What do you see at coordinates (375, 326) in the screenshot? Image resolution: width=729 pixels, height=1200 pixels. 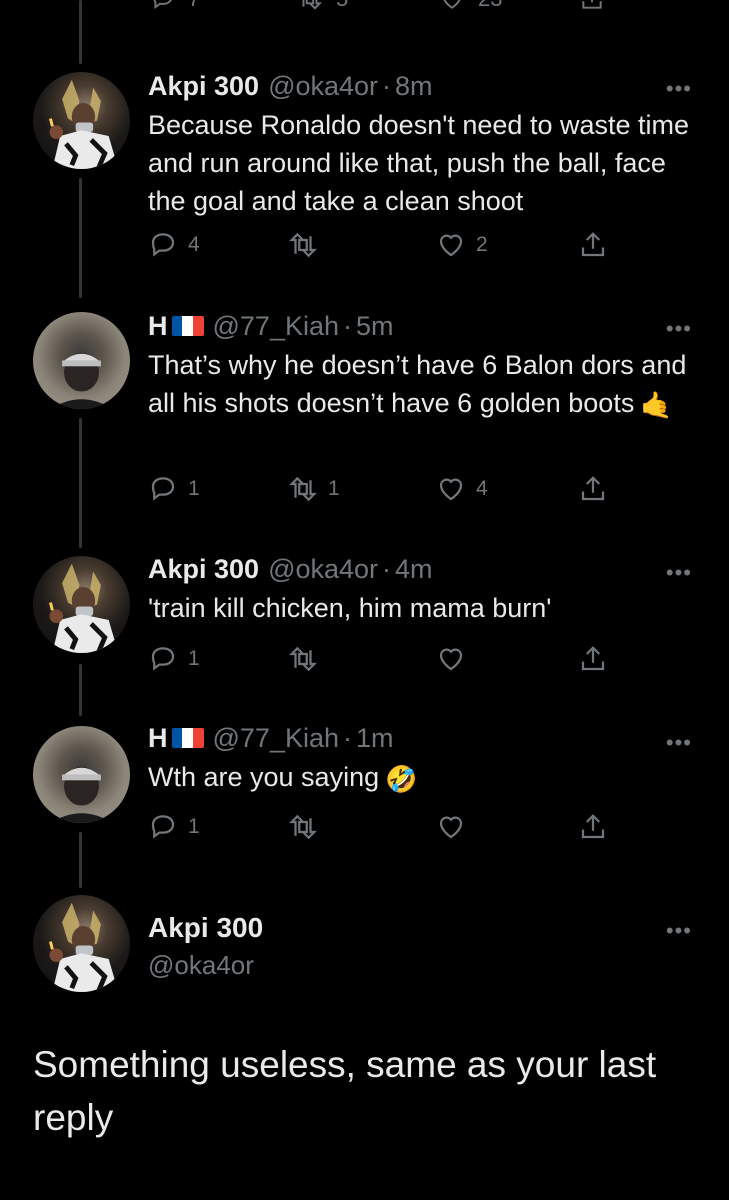 I see `timestamp: 5m` at bounding box center [375, 326].